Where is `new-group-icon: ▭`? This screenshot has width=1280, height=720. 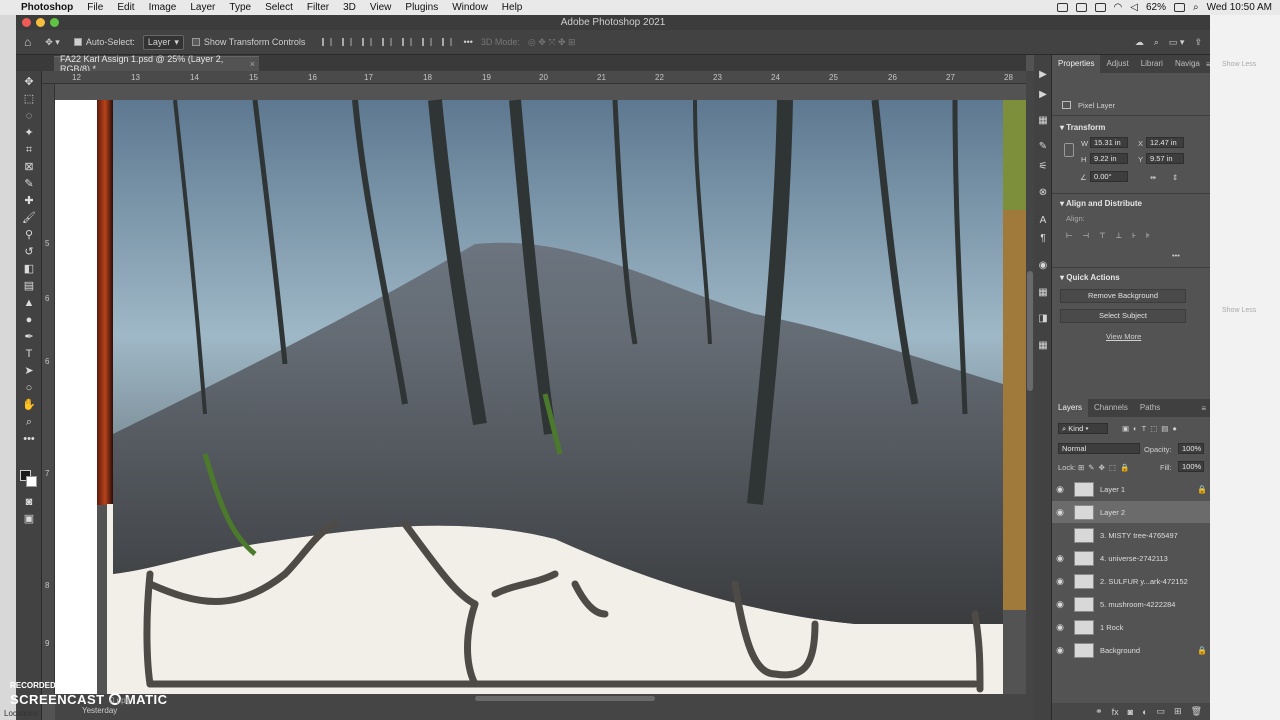
new-group-icon: ▭ is located at coordinates (1161, 711).